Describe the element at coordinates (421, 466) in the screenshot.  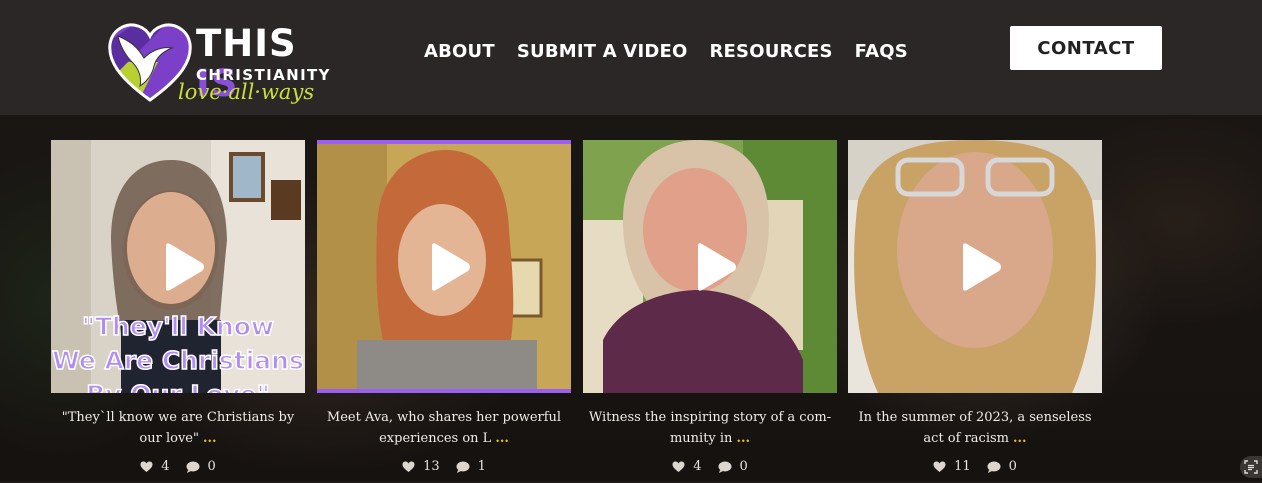
I see `like-count: 13` at that location.